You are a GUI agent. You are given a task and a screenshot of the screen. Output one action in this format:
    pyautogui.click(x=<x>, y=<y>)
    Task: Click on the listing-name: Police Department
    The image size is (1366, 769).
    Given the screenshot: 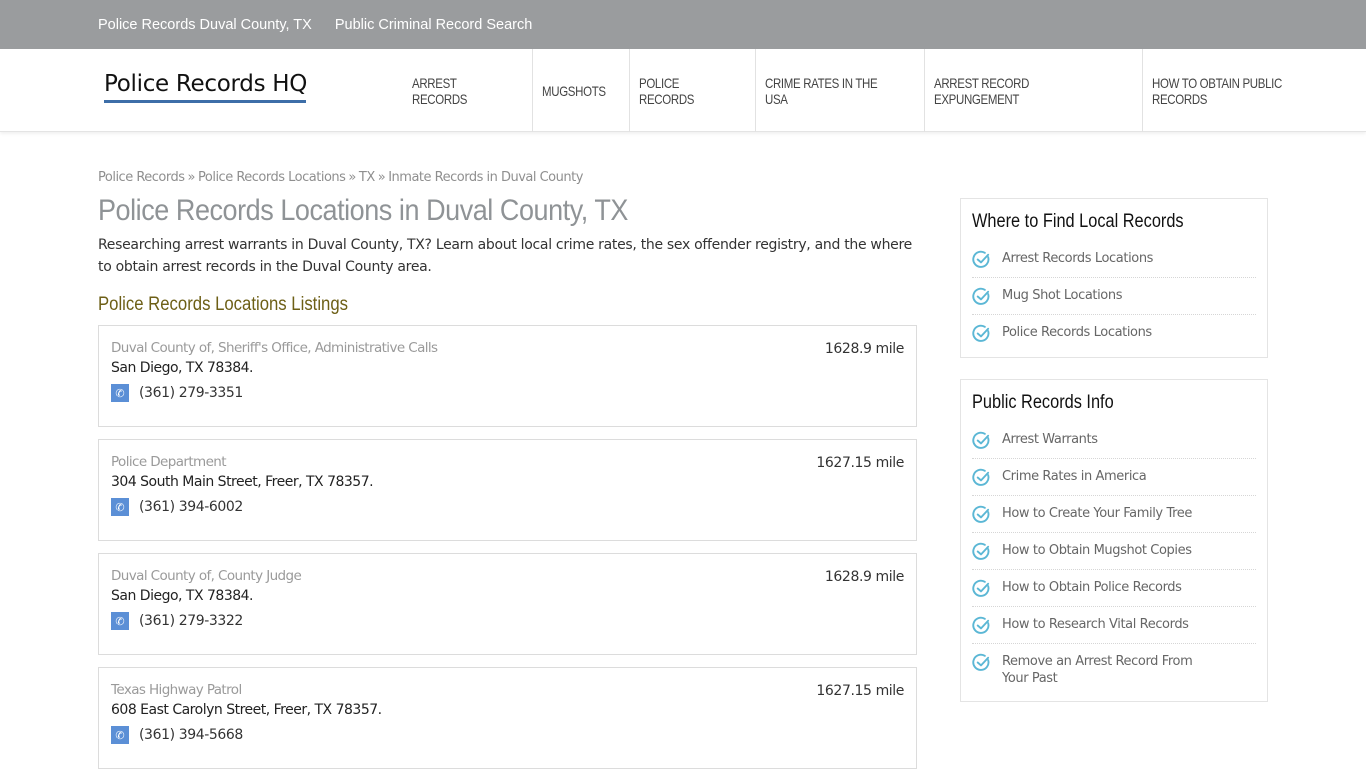 What is the action you would take?
    pyautogui.click(x=507, y=462)
    